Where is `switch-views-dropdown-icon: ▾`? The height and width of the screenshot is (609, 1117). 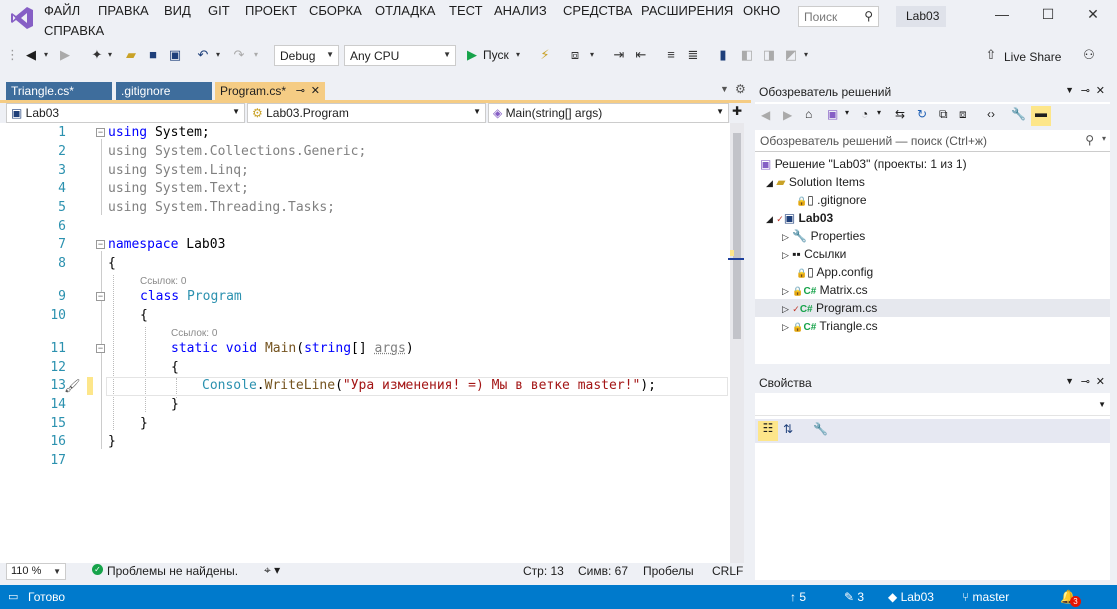 switch-views-dropdown-icon: ▾ is located at coordinates (847, 112).